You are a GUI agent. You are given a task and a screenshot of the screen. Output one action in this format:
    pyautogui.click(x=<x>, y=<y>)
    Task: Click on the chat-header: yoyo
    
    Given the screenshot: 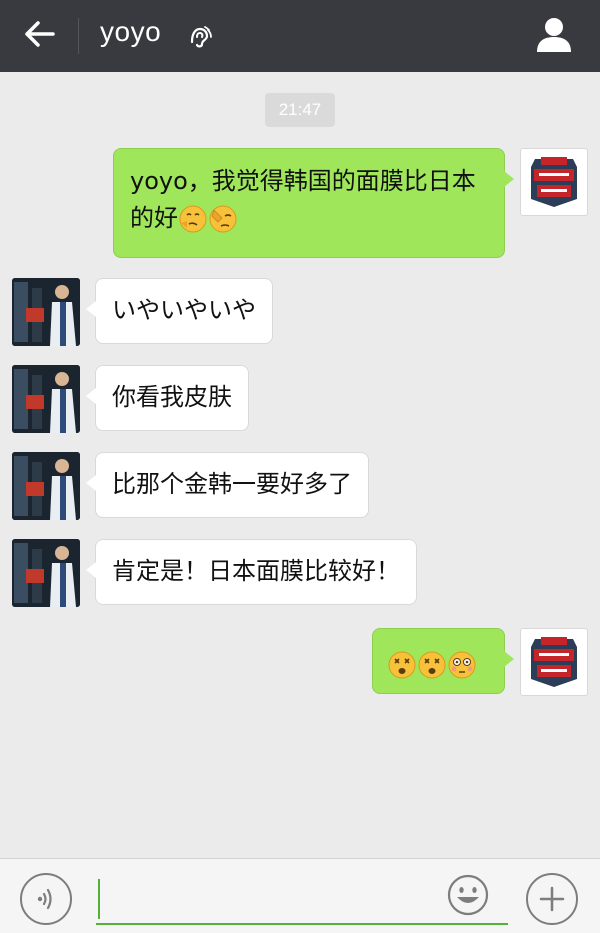 What is the action you would take?
    pyautogui.click(x=300, y=36)
    